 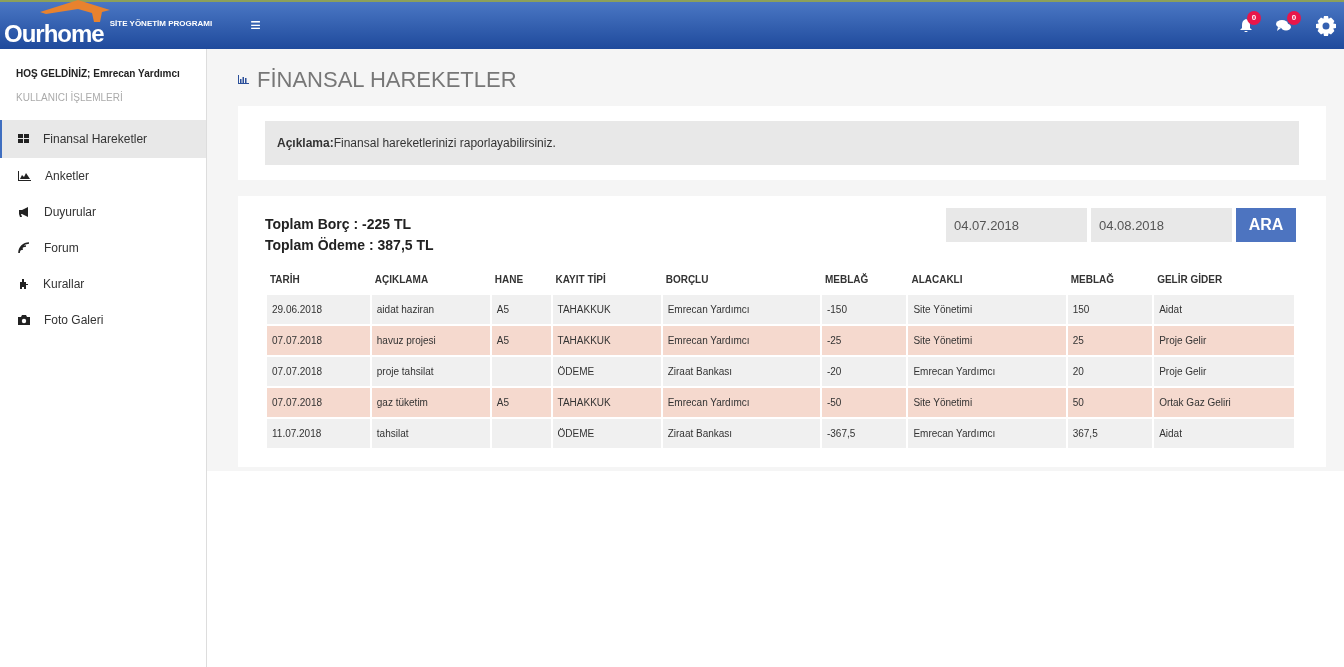 What do you see at coordinates (255, 25) in the screenshot?
I see `menu-button: ≡` at bounding box center [255, 25].